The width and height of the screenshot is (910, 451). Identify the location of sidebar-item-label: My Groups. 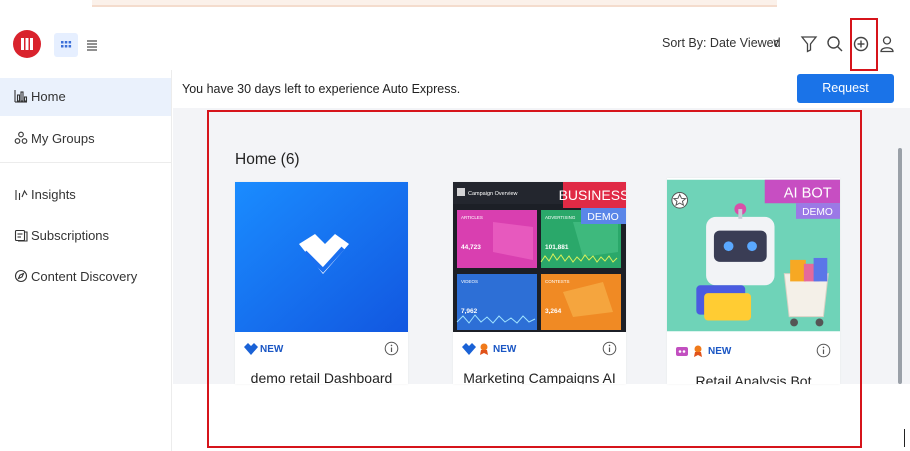
(63, 138).